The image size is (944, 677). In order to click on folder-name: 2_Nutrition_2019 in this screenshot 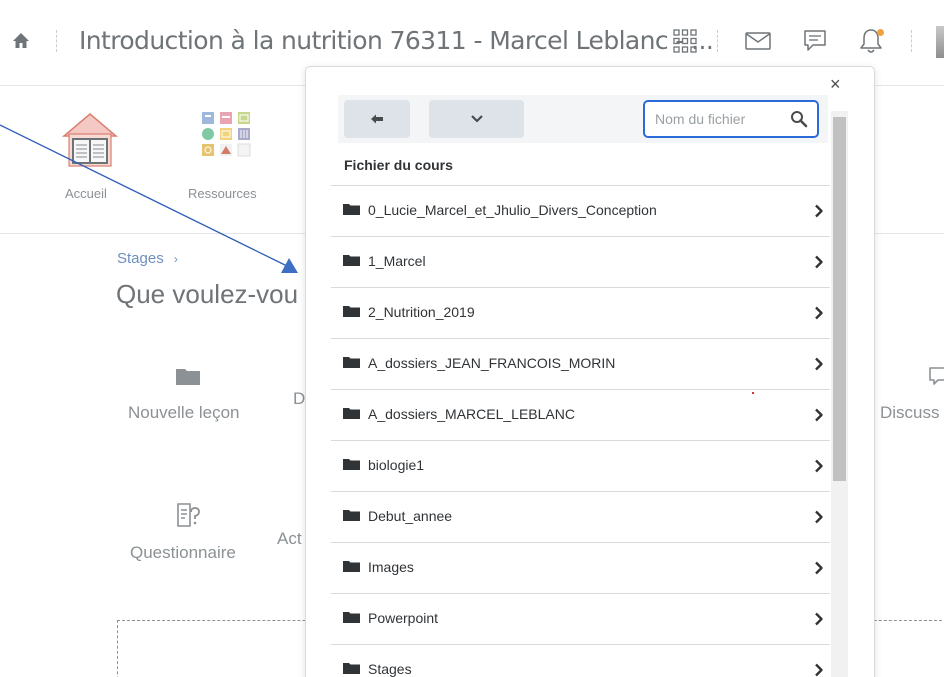, I will do `click(421, 312)`.